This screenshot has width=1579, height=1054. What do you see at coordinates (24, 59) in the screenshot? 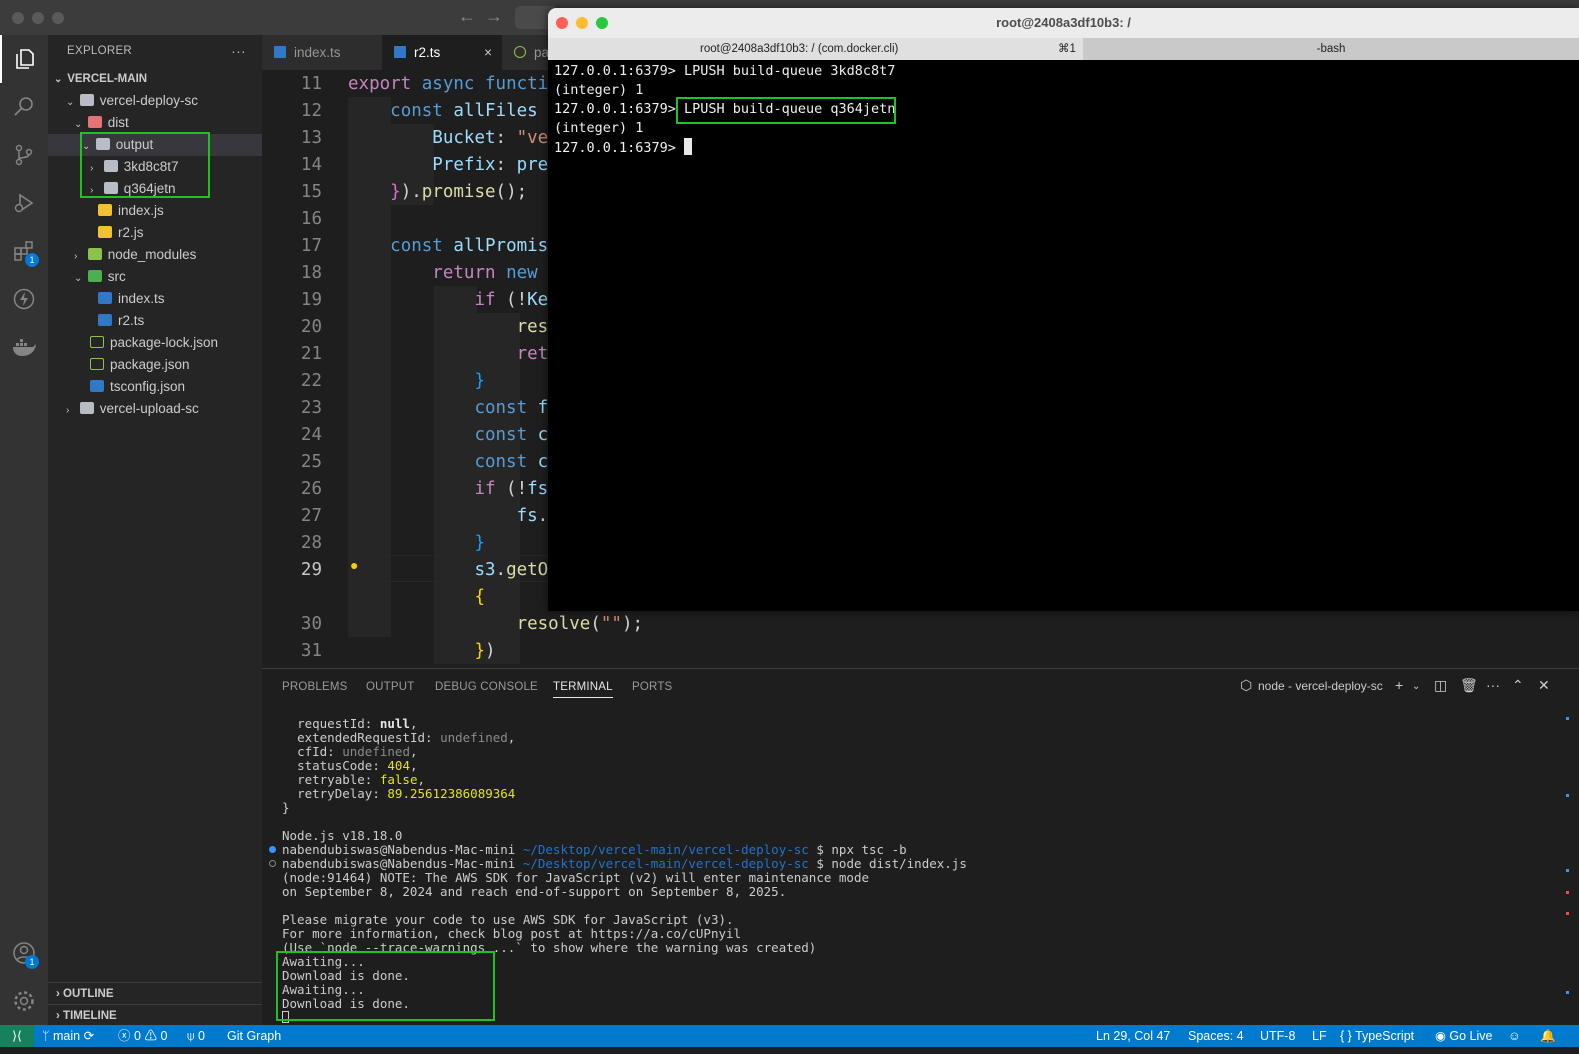
I see `explorer-icon` at bounding box center [24, 59].